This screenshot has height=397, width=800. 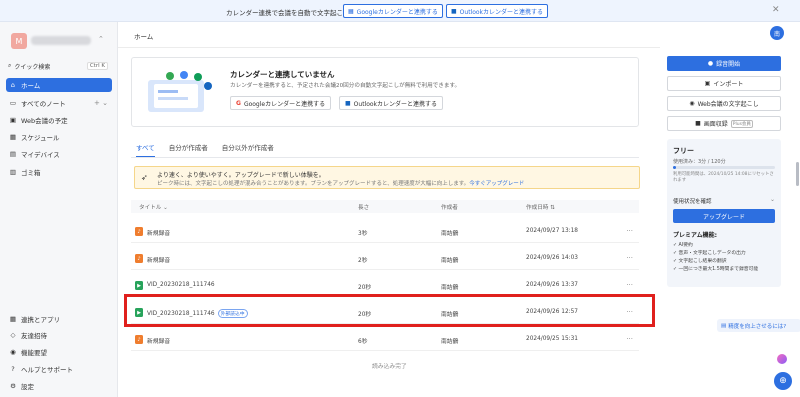 What do you see at coordinates (365, 288) in the screenshot?
I see `row-length: 20秒` at bounding box center [365, 288].